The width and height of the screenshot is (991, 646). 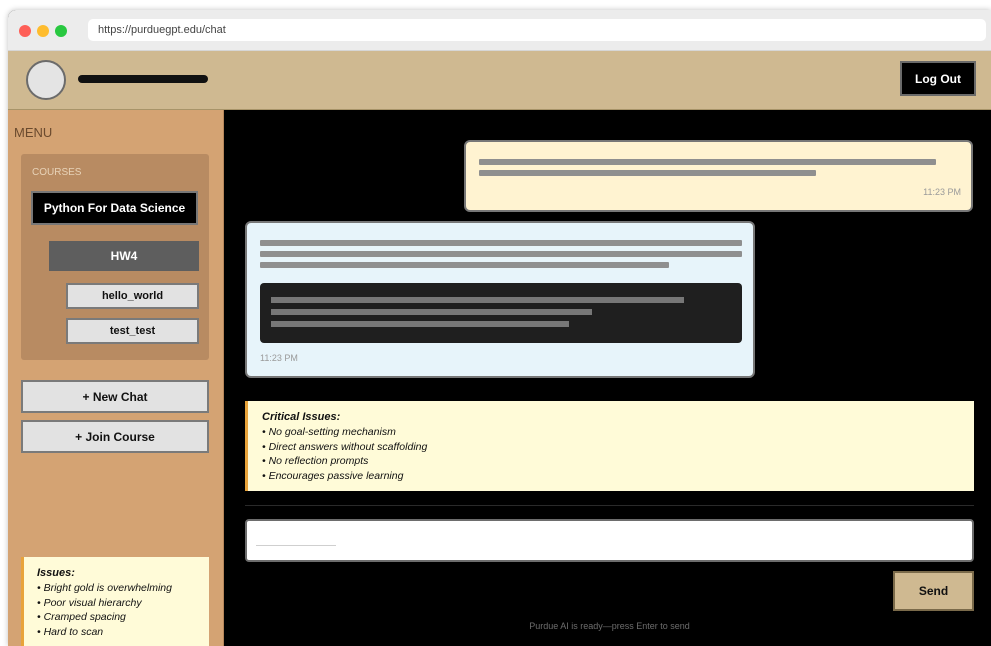 I want to click on issue-item: • Bright gold is overwhelming, so click(x=104, y=588).